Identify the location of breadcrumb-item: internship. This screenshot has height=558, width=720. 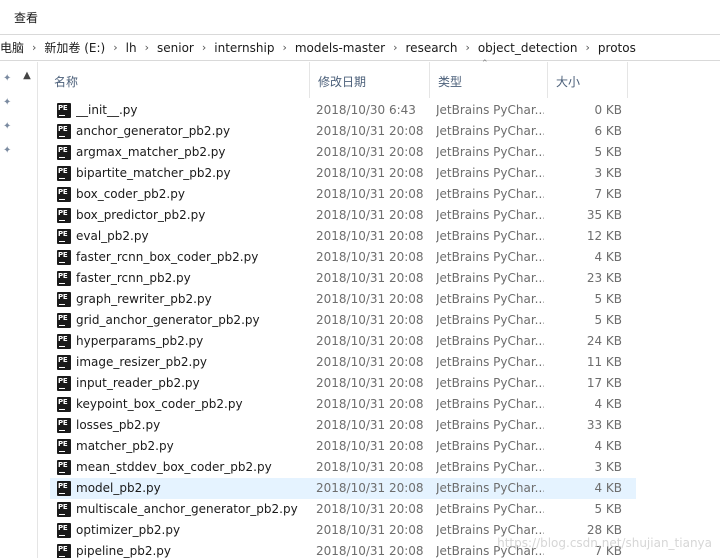
(244, 48).